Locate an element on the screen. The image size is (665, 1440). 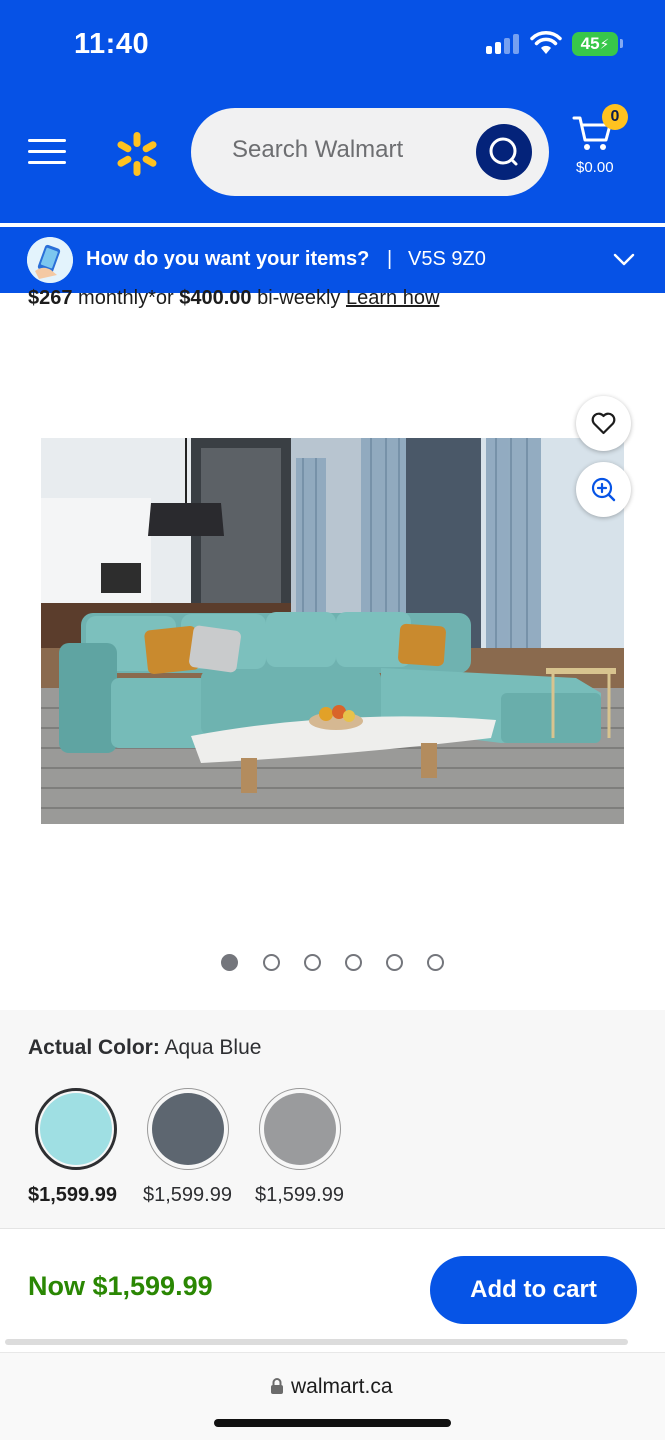
cart-count-badge: 0 is located at coordinates (615, 117).